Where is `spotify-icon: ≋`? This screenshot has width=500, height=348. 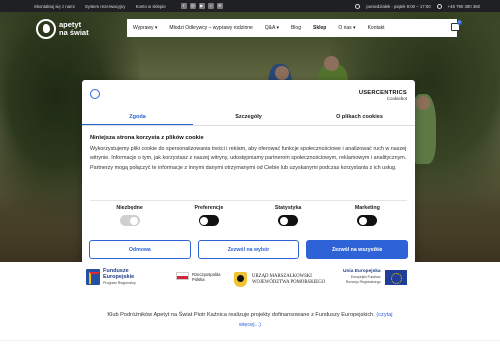 spotify-icon: ≋ is located at coordinates (219, 6).